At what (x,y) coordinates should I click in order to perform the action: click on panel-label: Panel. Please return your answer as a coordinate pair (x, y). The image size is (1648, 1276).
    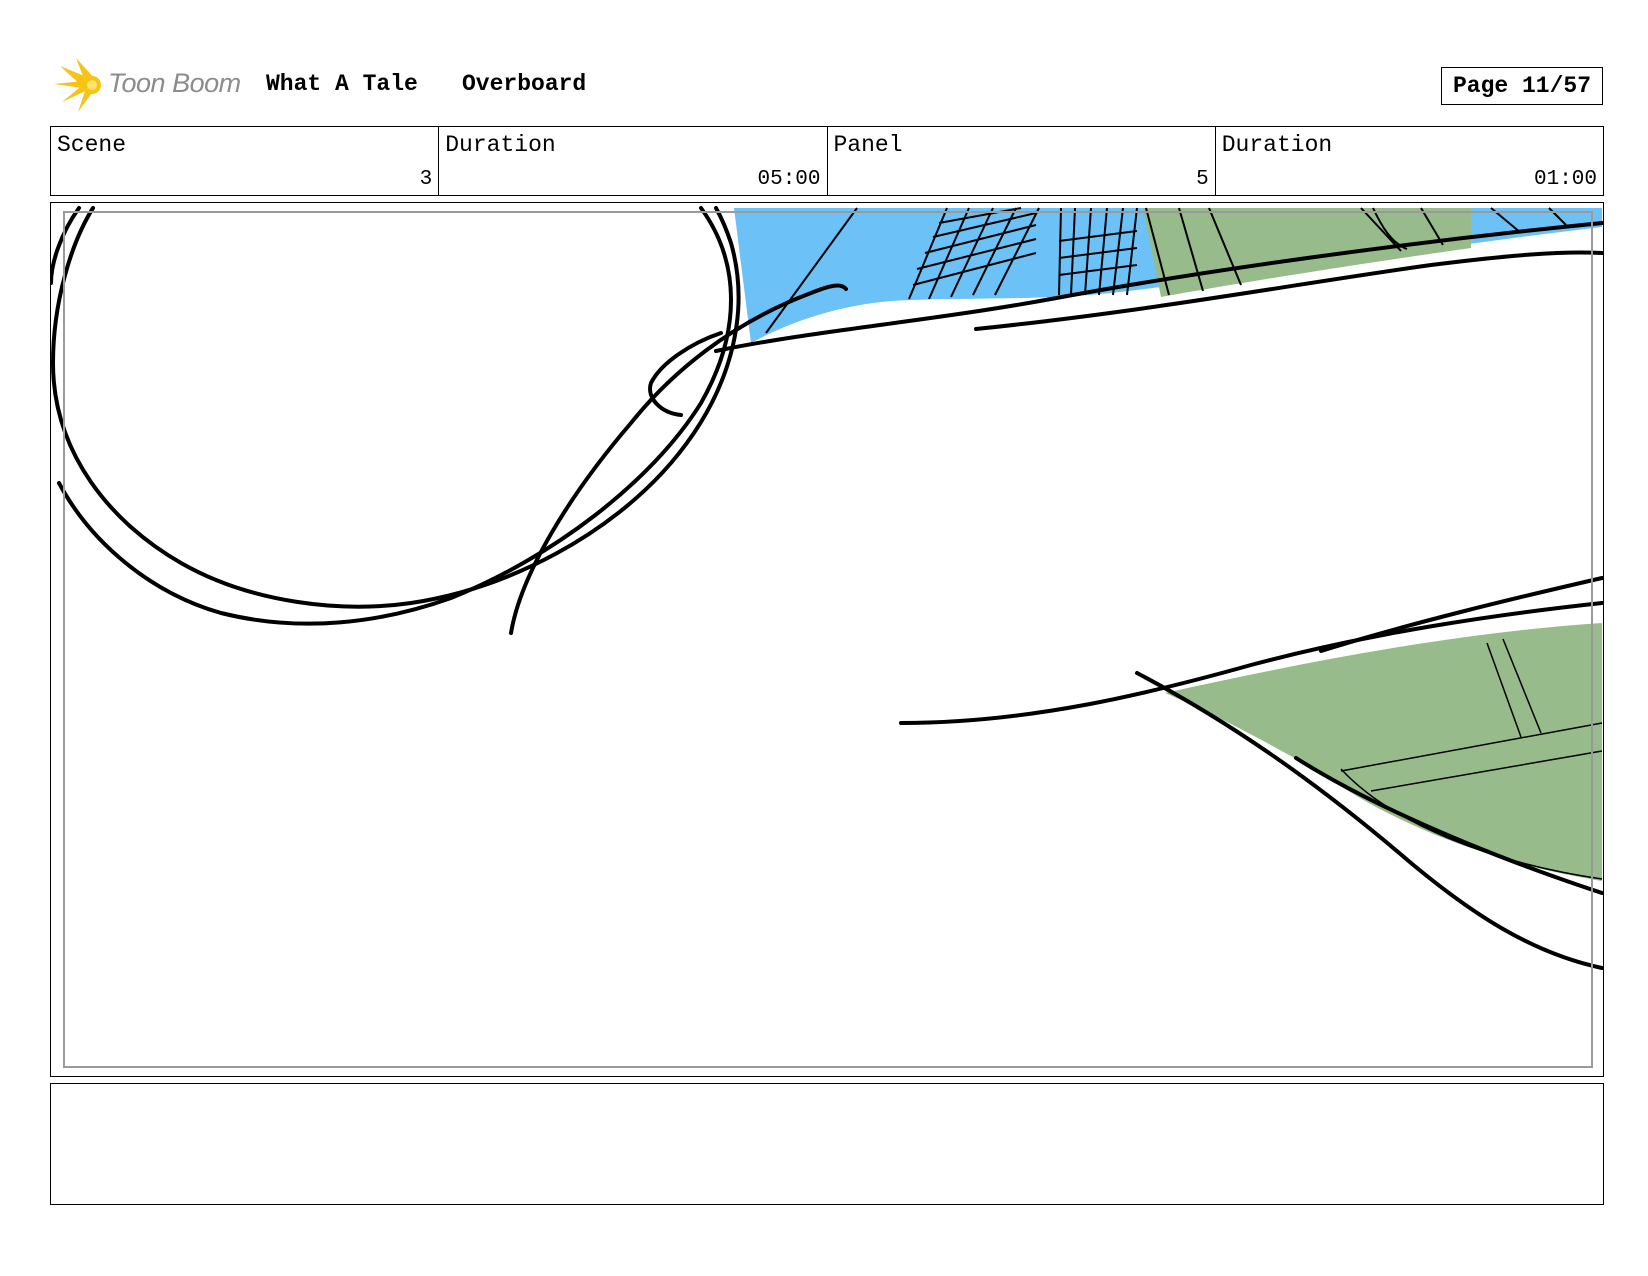
    Looking at the image, I should click on (868, 145).